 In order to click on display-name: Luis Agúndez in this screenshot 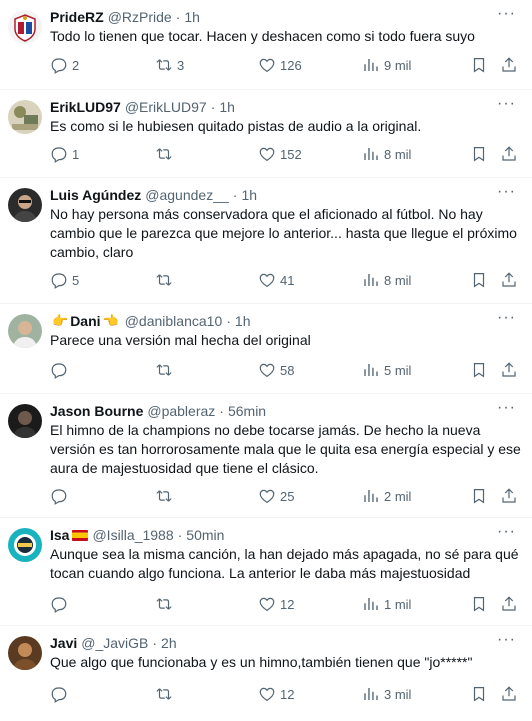, I will do `click(95, 195)`.